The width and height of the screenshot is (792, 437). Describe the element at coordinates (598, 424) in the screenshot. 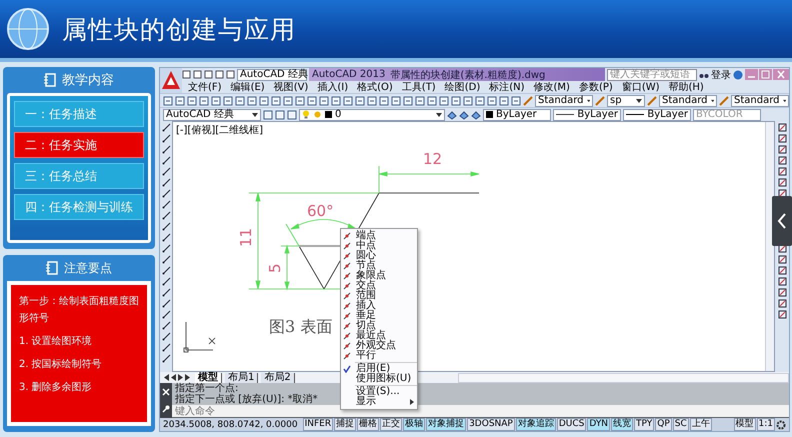

I see `status-toggle: DYN` at that location.